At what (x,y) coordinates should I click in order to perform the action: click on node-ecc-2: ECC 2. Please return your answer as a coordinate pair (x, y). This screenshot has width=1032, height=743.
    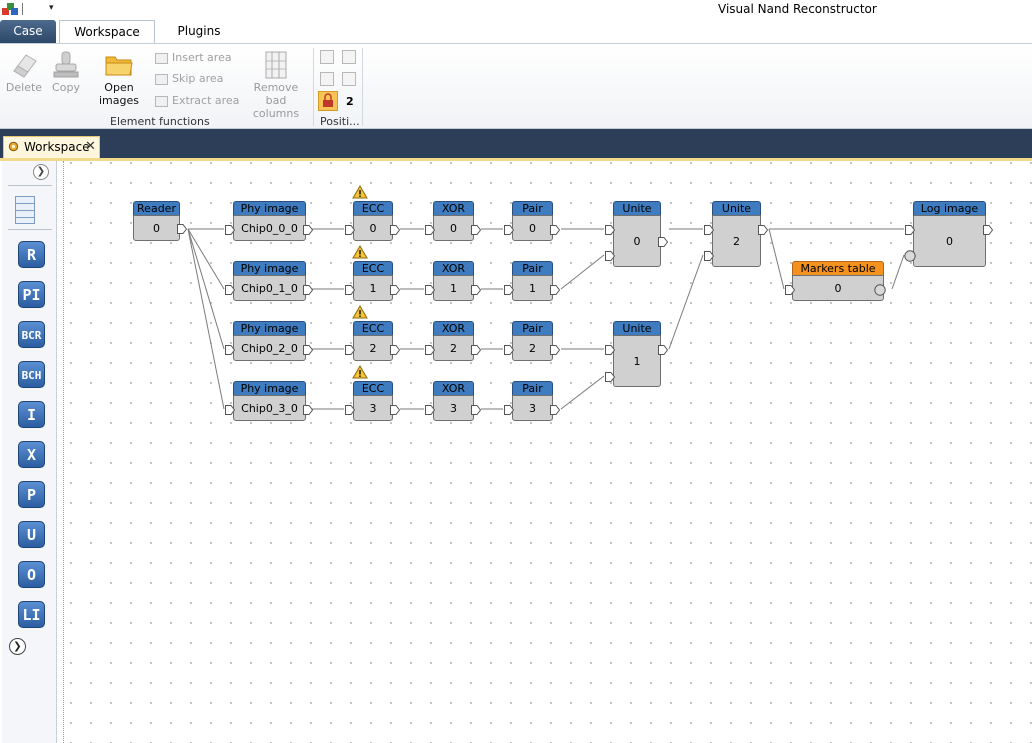
    Looking at the image, I should click on (373, 341).